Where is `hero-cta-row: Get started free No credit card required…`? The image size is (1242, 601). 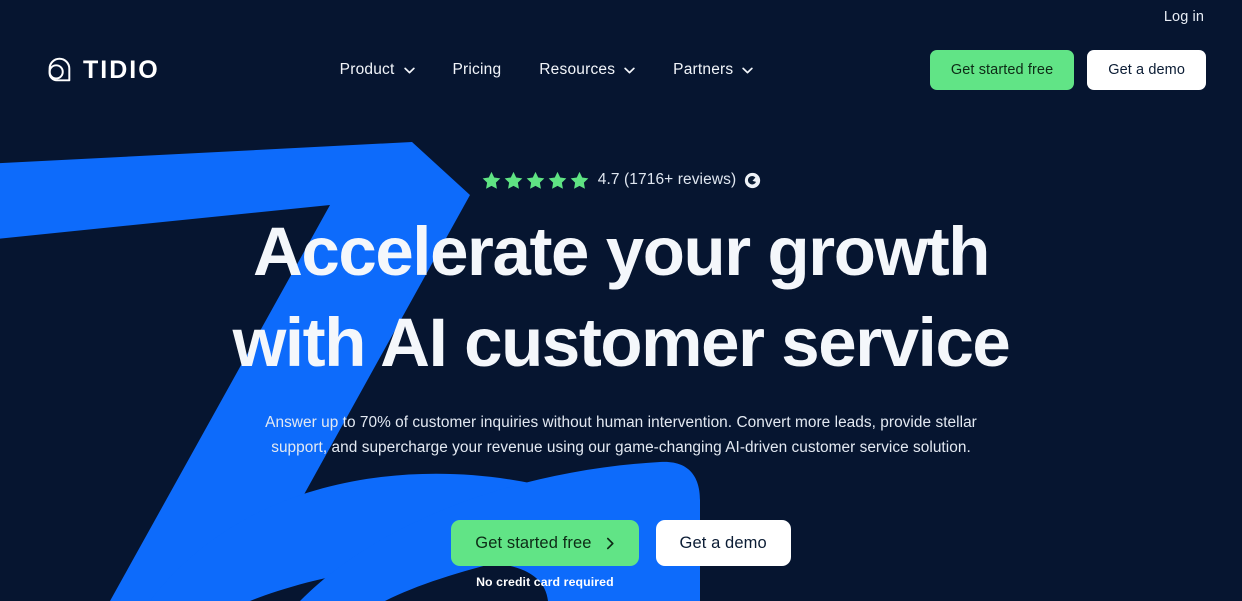 hero-cta-row: Get started free No credit card required… is located at coordinates (621, 554).